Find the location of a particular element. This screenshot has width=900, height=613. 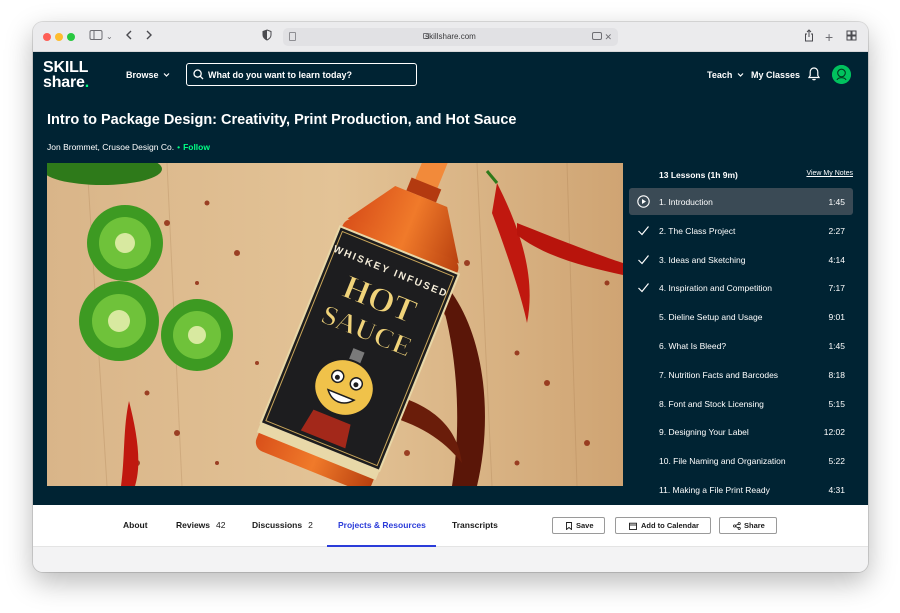

share-button: Share is located at coordinates (748, 525).